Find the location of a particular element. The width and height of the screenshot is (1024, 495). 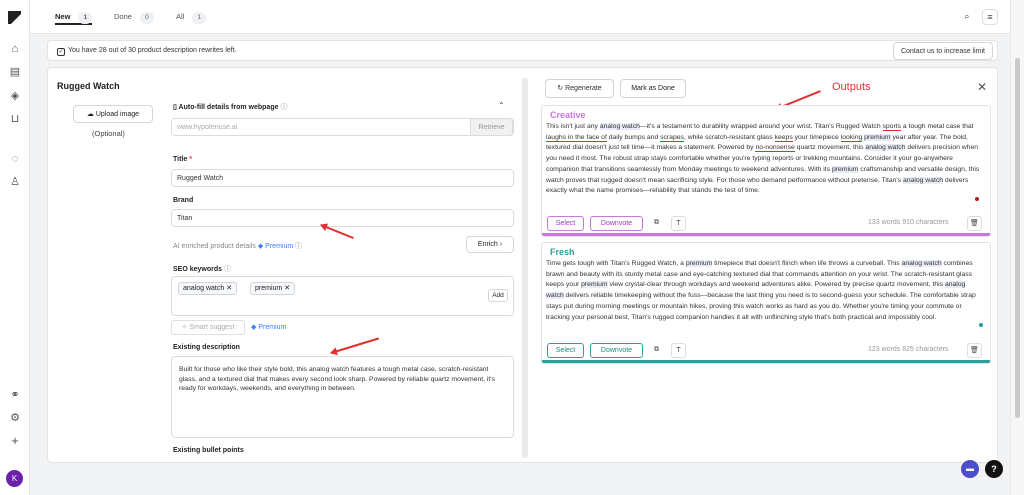

word-count: 133 words 910 characters is located at coordinates (908, 222).